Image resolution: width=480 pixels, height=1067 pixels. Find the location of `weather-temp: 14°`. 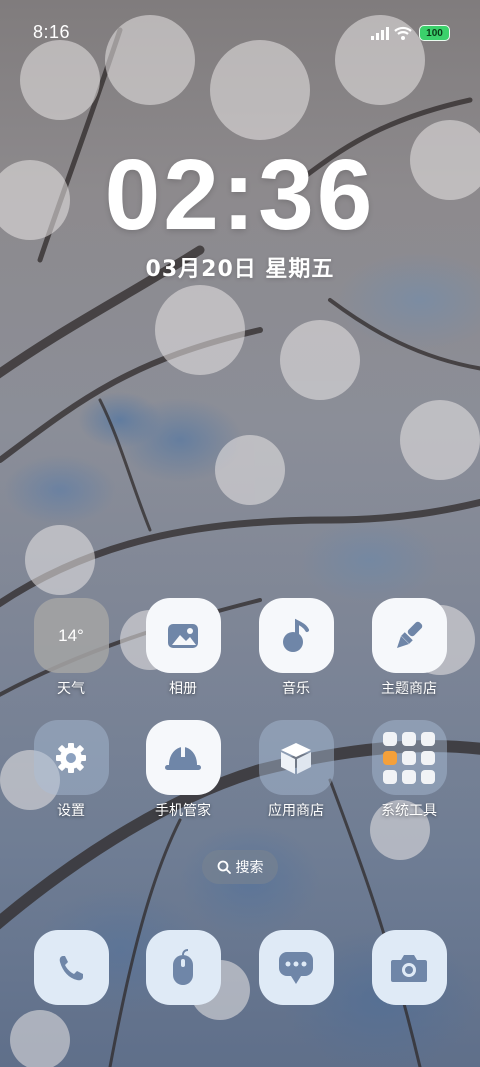

weather-temp: 14° is located at coordinates (71, 635).